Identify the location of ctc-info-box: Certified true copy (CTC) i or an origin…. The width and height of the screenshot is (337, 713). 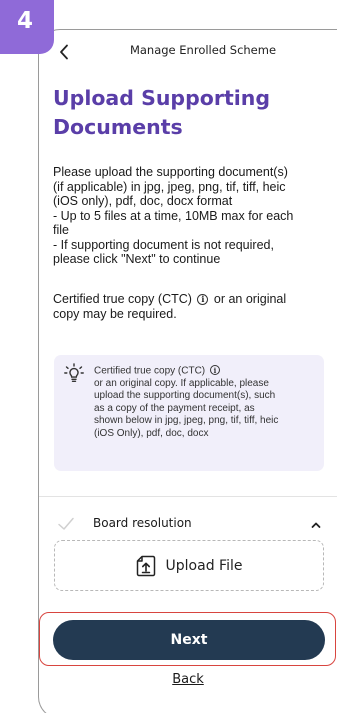
(189, 413).